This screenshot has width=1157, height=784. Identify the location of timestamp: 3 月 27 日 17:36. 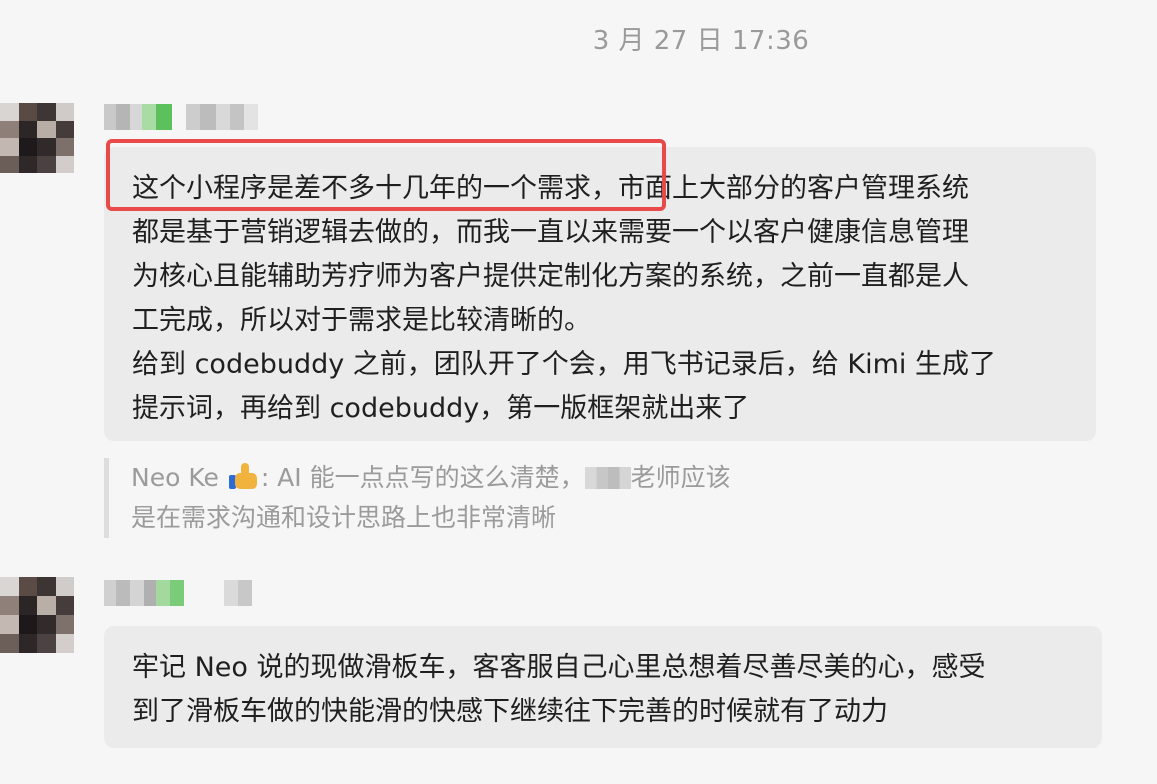
(701, 41).